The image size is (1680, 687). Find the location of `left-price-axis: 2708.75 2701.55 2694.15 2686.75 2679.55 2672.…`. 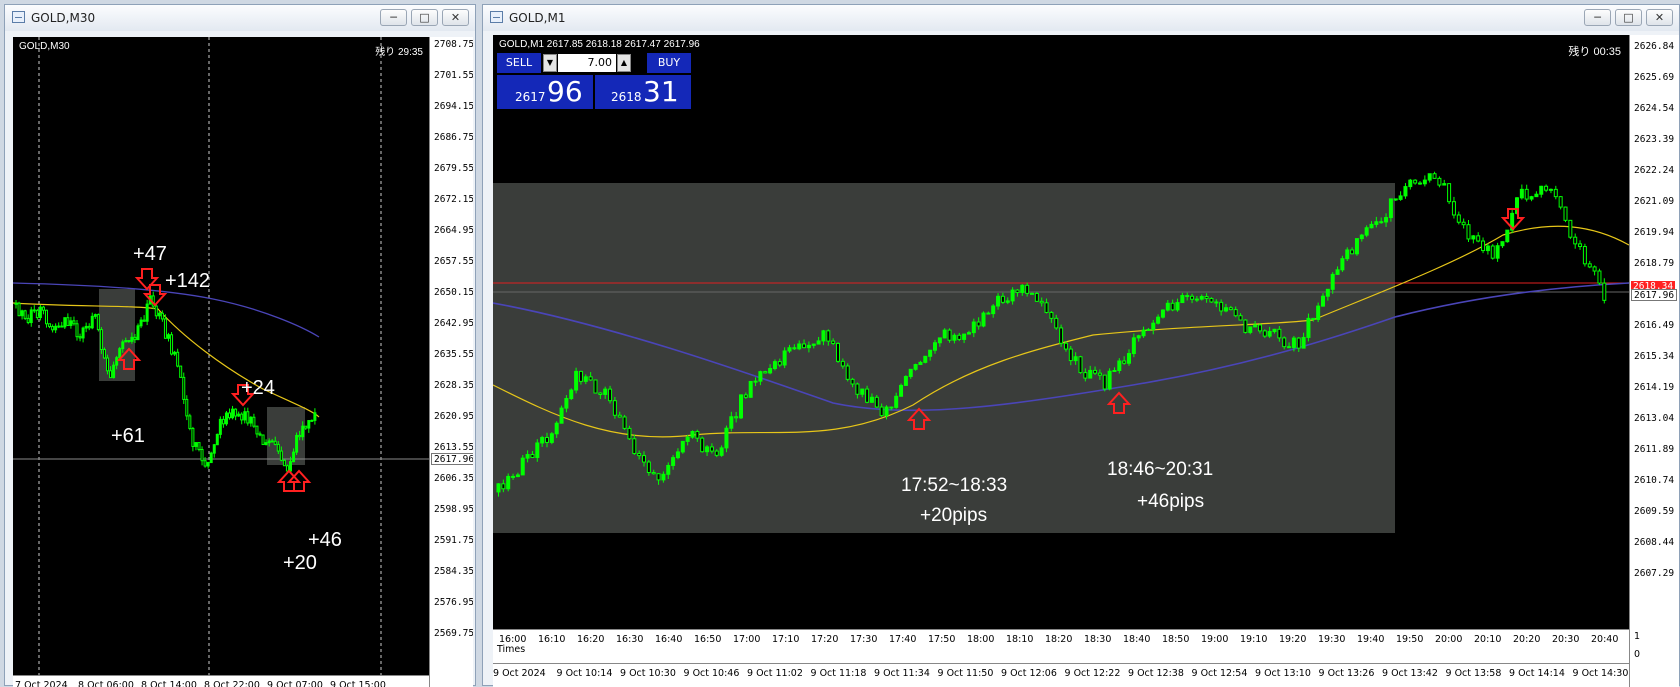

left-price-axis: 2708.75 2701.55 2694.15 2686.75 2679.55 2672.… is located at coordinates (451, 362).